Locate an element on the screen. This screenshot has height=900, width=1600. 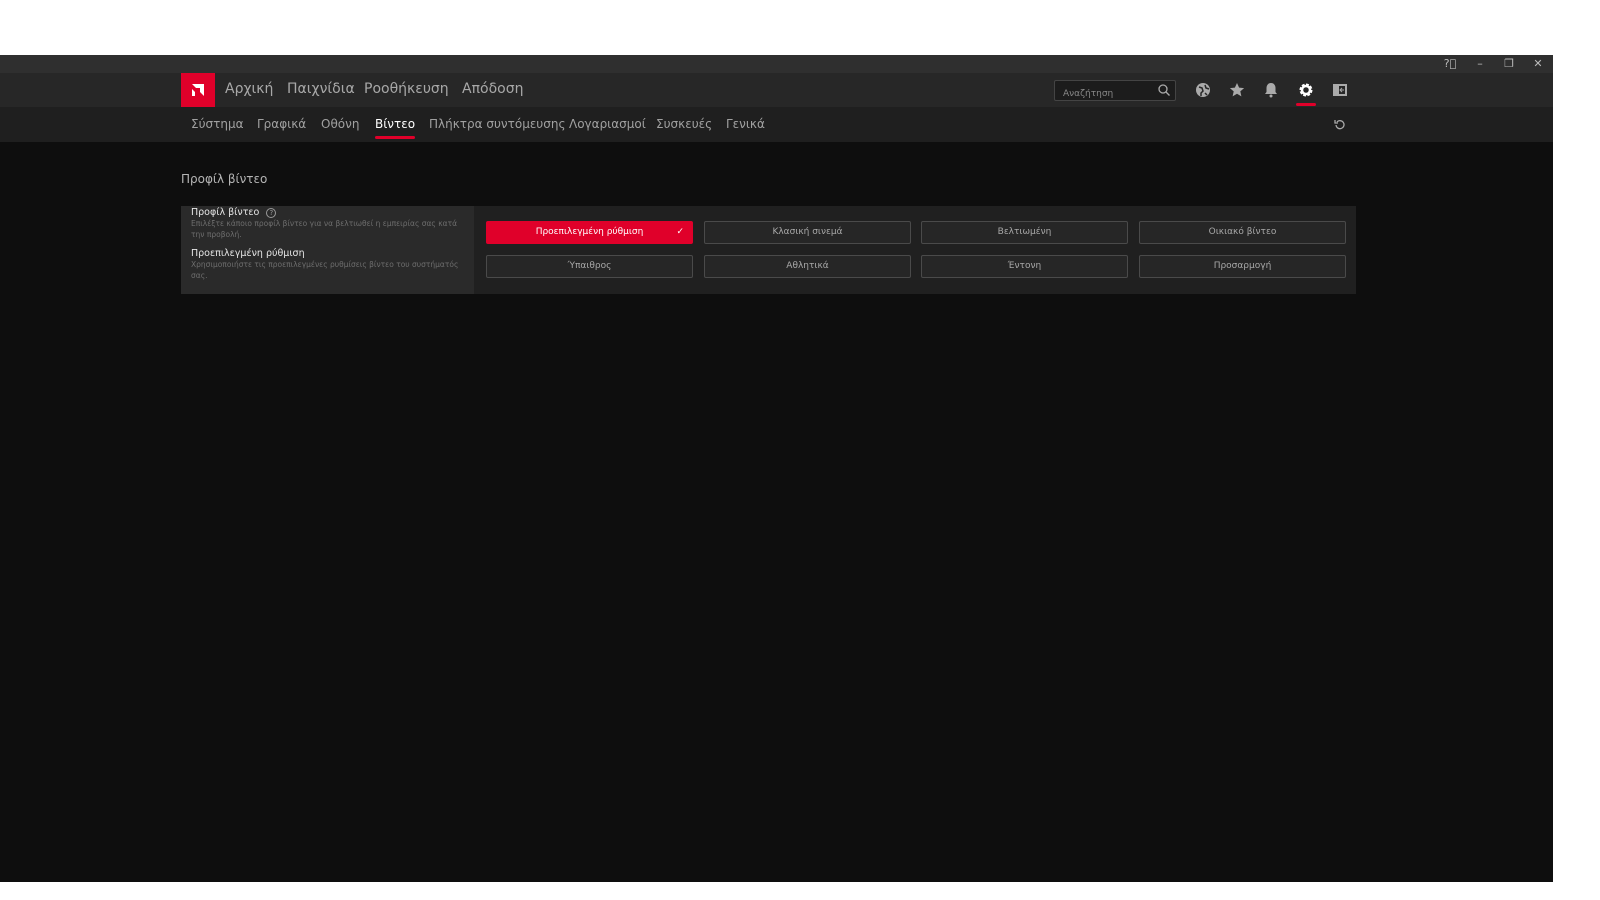
tab-graphics: Γραφικά is located at coordinates (281, 124).